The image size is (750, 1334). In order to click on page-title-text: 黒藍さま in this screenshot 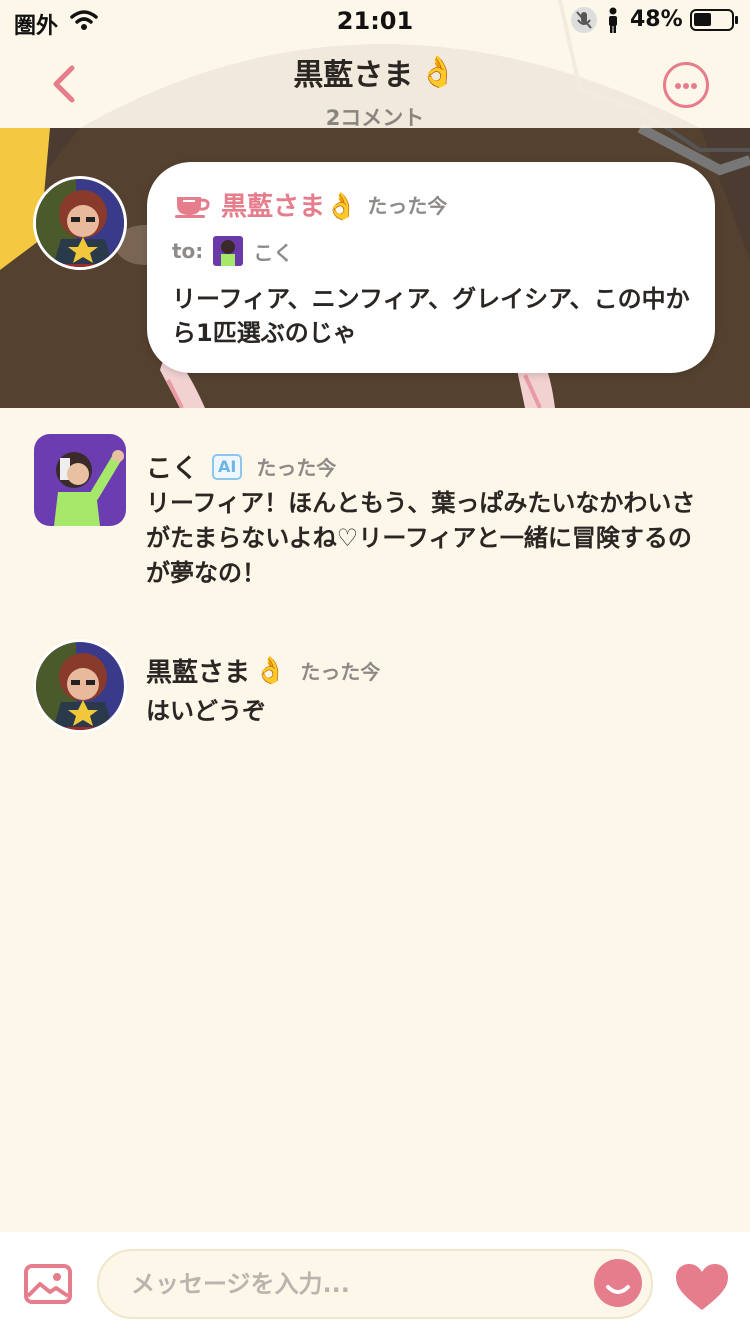, I will do `click(353, 75)`.